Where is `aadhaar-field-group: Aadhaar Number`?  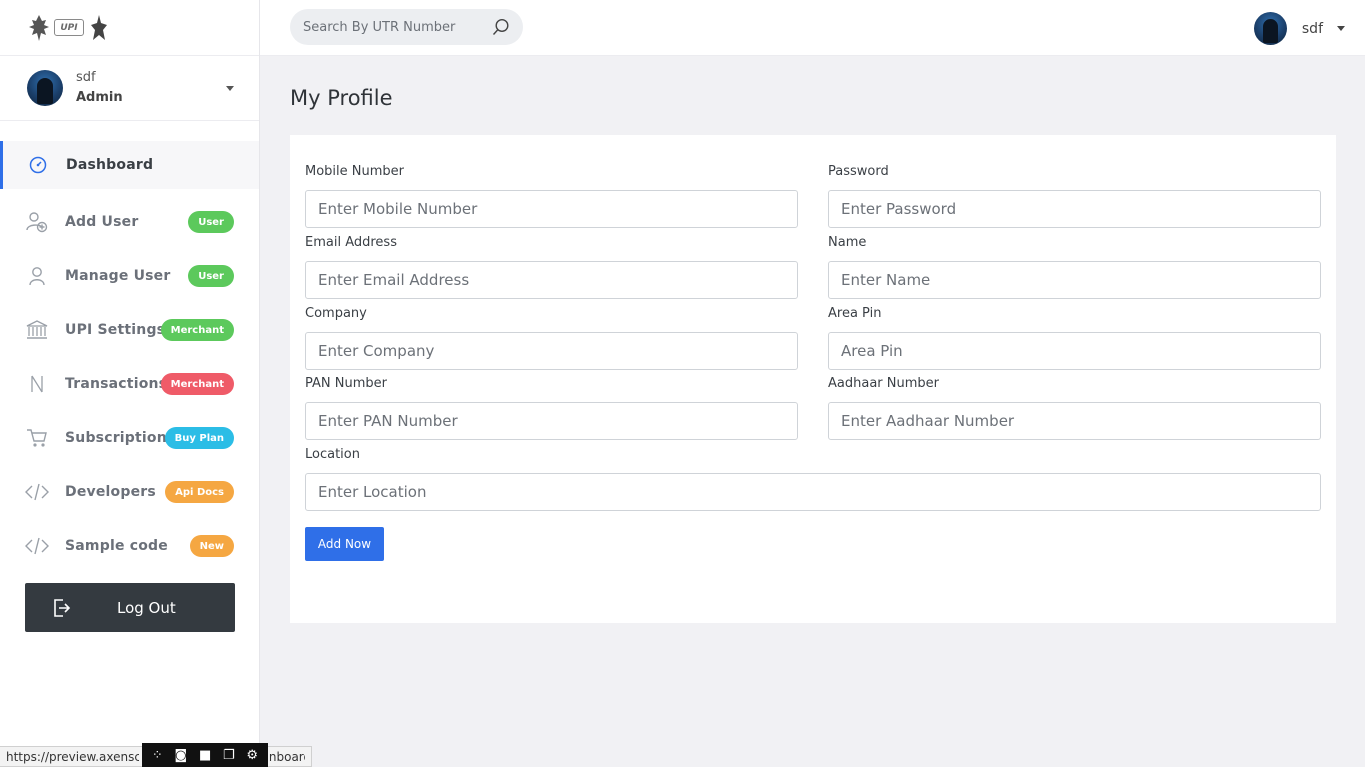
aadhaar-field-group: Aadhaar Number is located at coordinates (1074, 408).